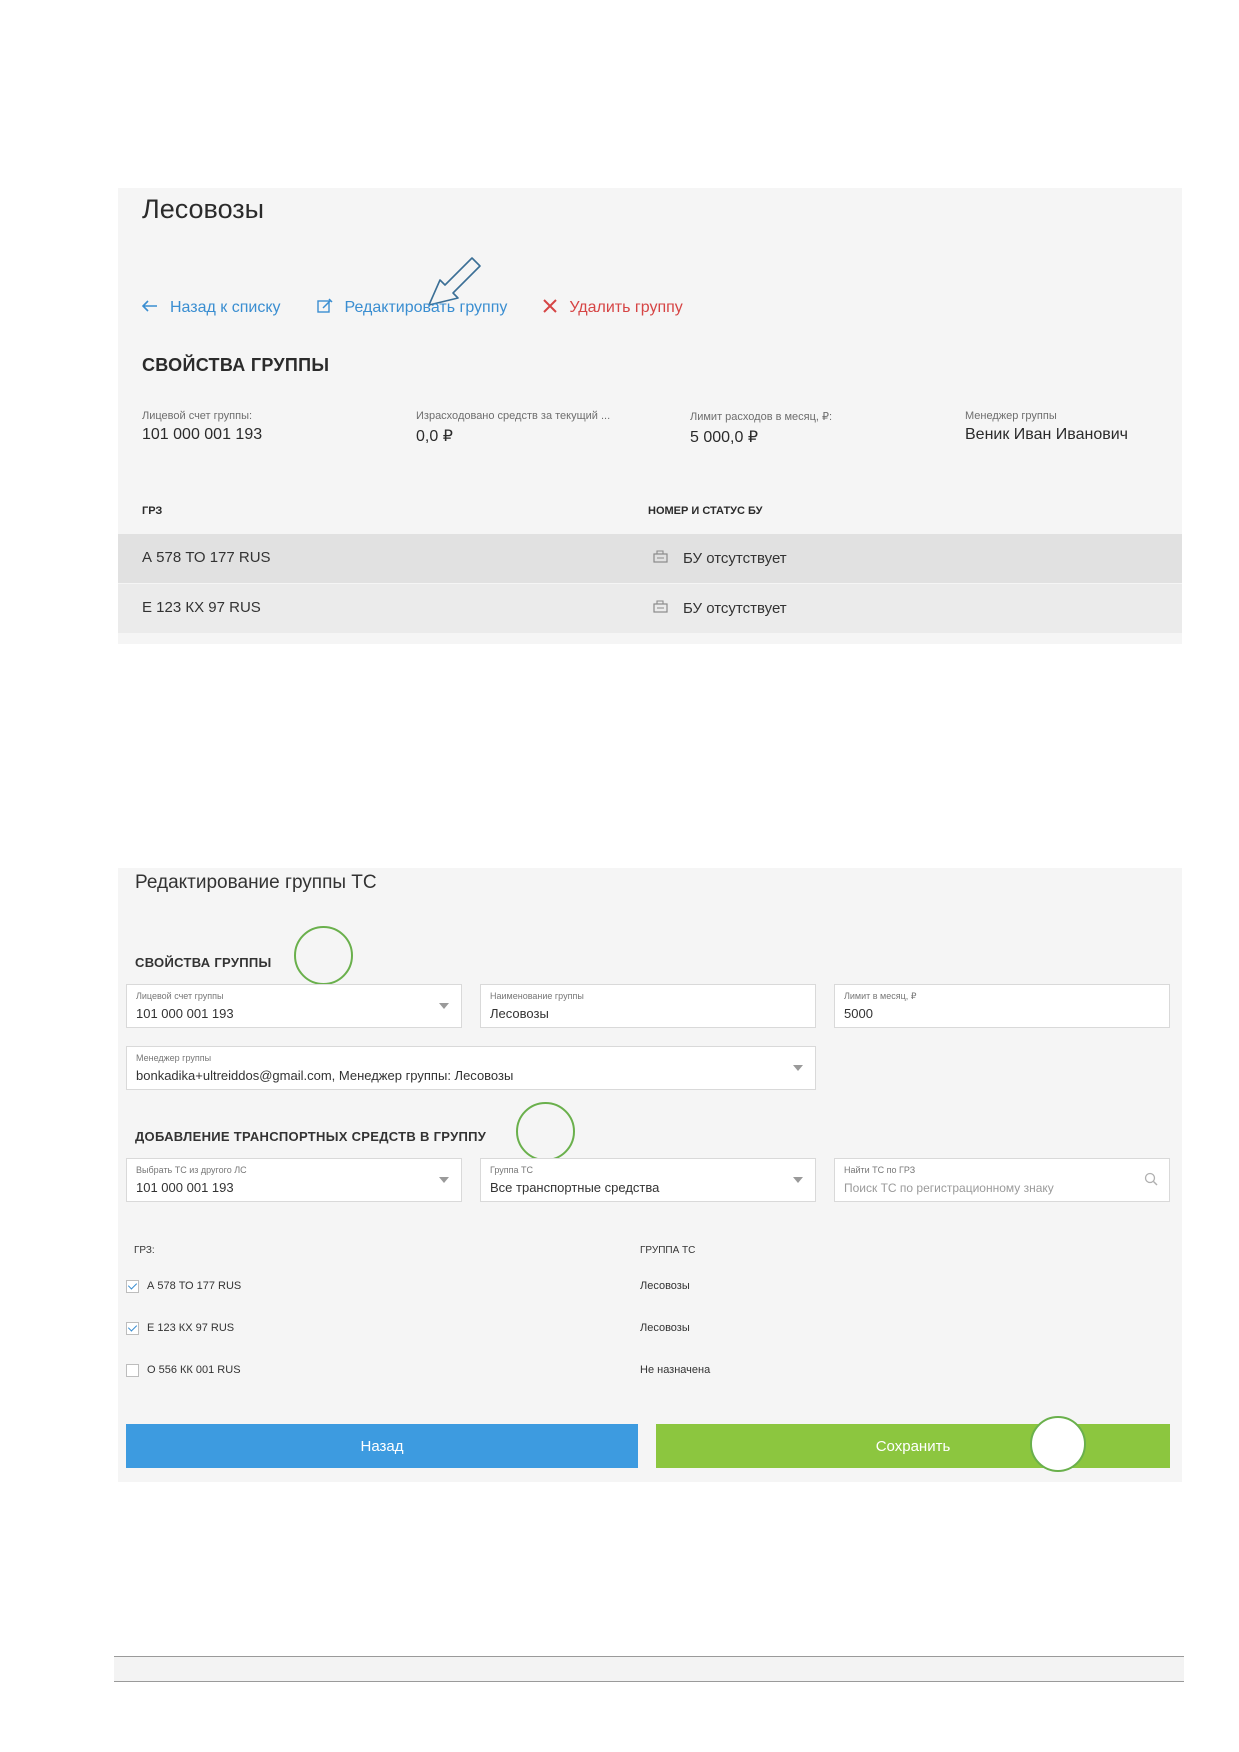 The image size is (1239, 1752). What do you see at coordinates (191, 1328) in the screenshot?
I see `list-grz: Е 123 КХ 97 RUS` at bounding box center [191, 1328].